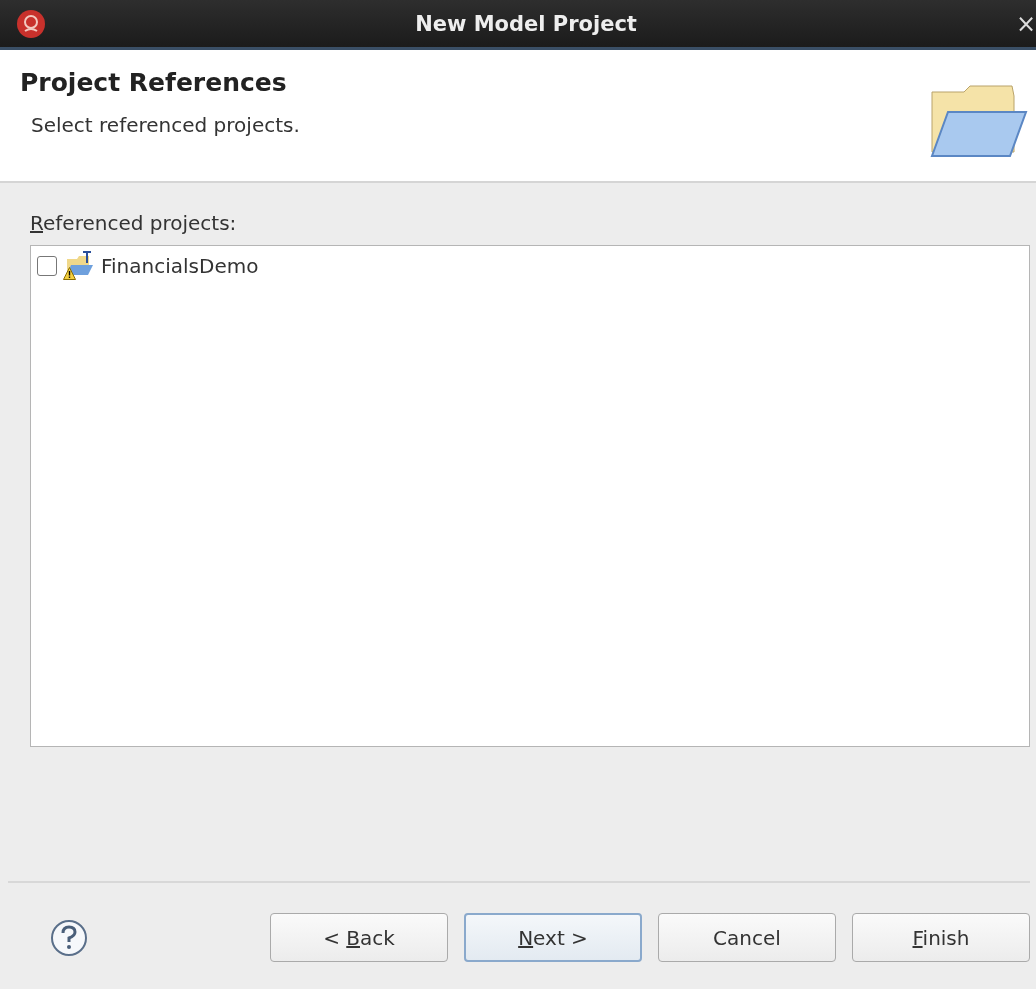  I want to click on help-icon, so click(69, 937).